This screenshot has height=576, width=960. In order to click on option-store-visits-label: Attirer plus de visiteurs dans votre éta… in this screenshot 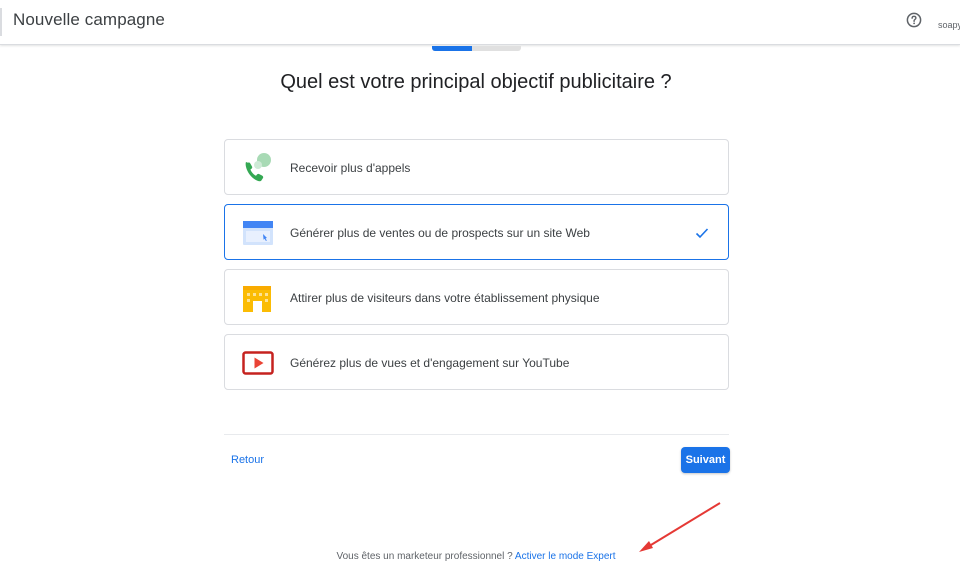, I will do `click(445, 298)`.